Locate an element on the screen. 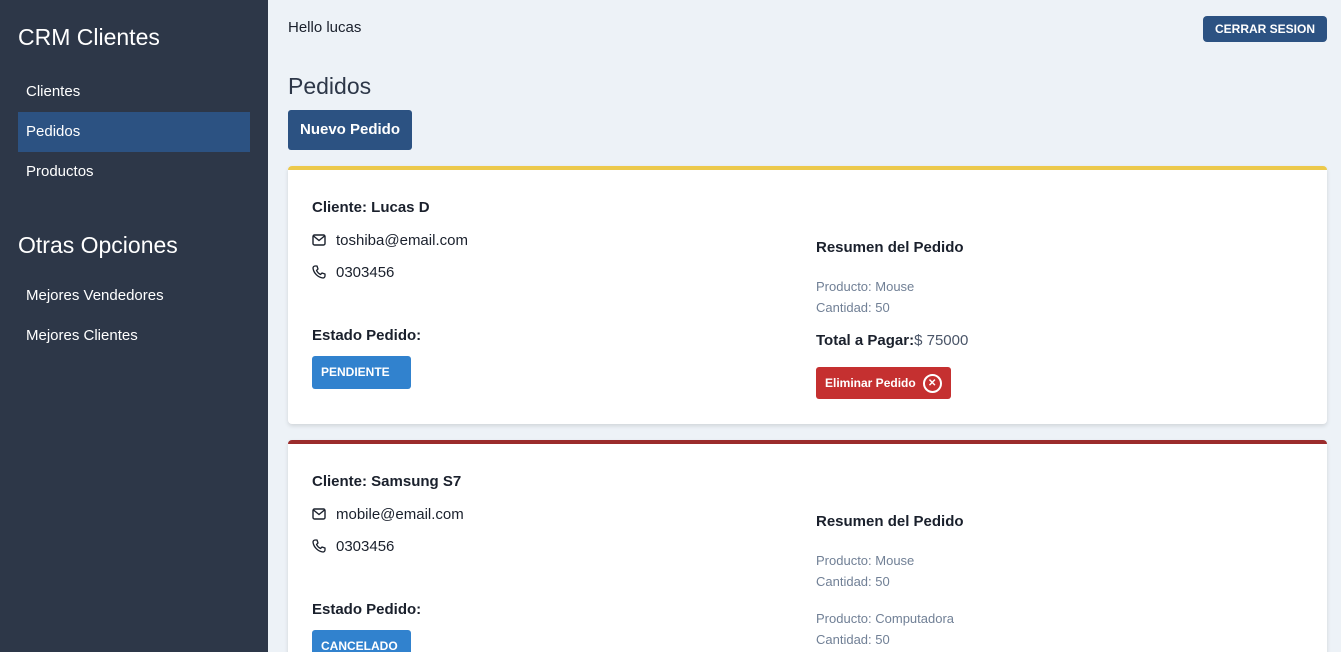  client-email-text: toshiba@email.com is located at coordinates (402, 240).